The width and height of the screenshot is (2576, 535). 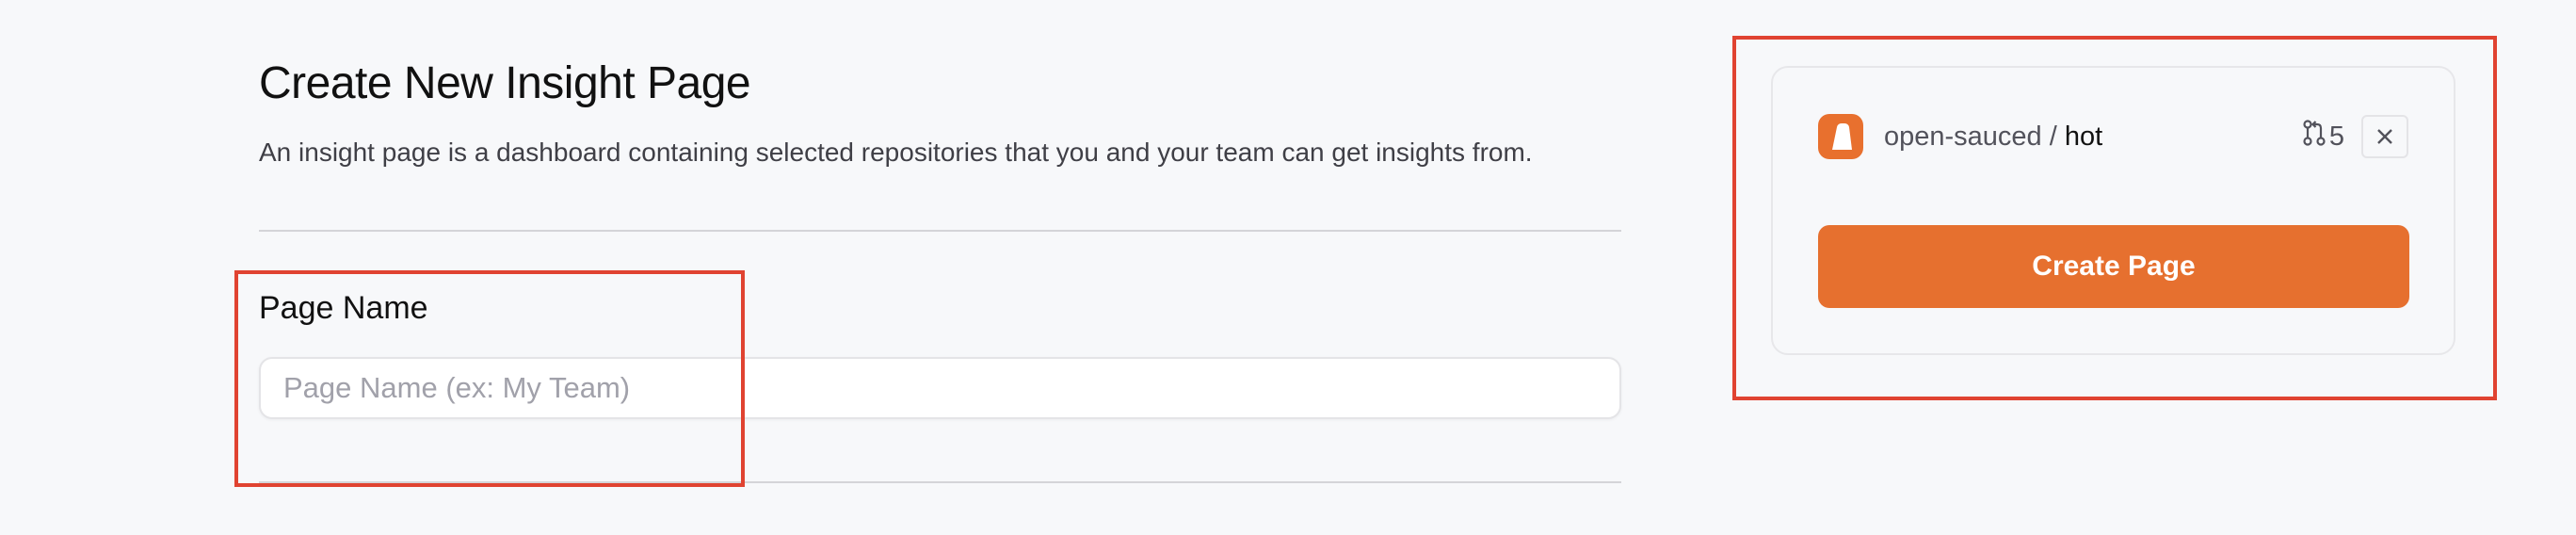 What do you see at coordinates (505, 83) in the screenshot?
I see `page-title: Create New Insight Page` at bounding box center [505, 83].